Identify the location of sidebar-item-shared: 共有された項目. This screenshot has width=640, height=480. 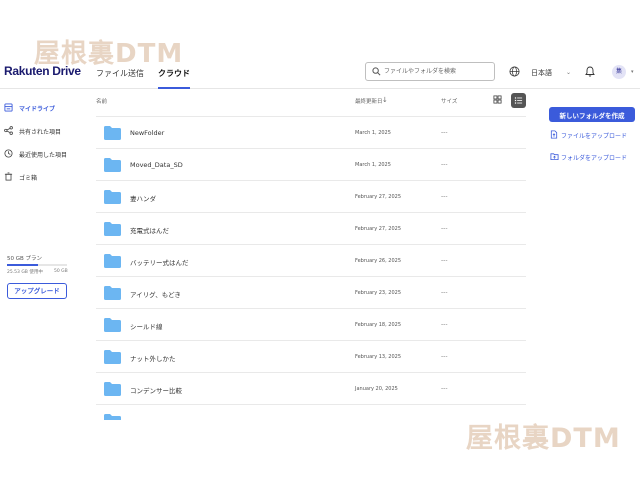
(39, 131).